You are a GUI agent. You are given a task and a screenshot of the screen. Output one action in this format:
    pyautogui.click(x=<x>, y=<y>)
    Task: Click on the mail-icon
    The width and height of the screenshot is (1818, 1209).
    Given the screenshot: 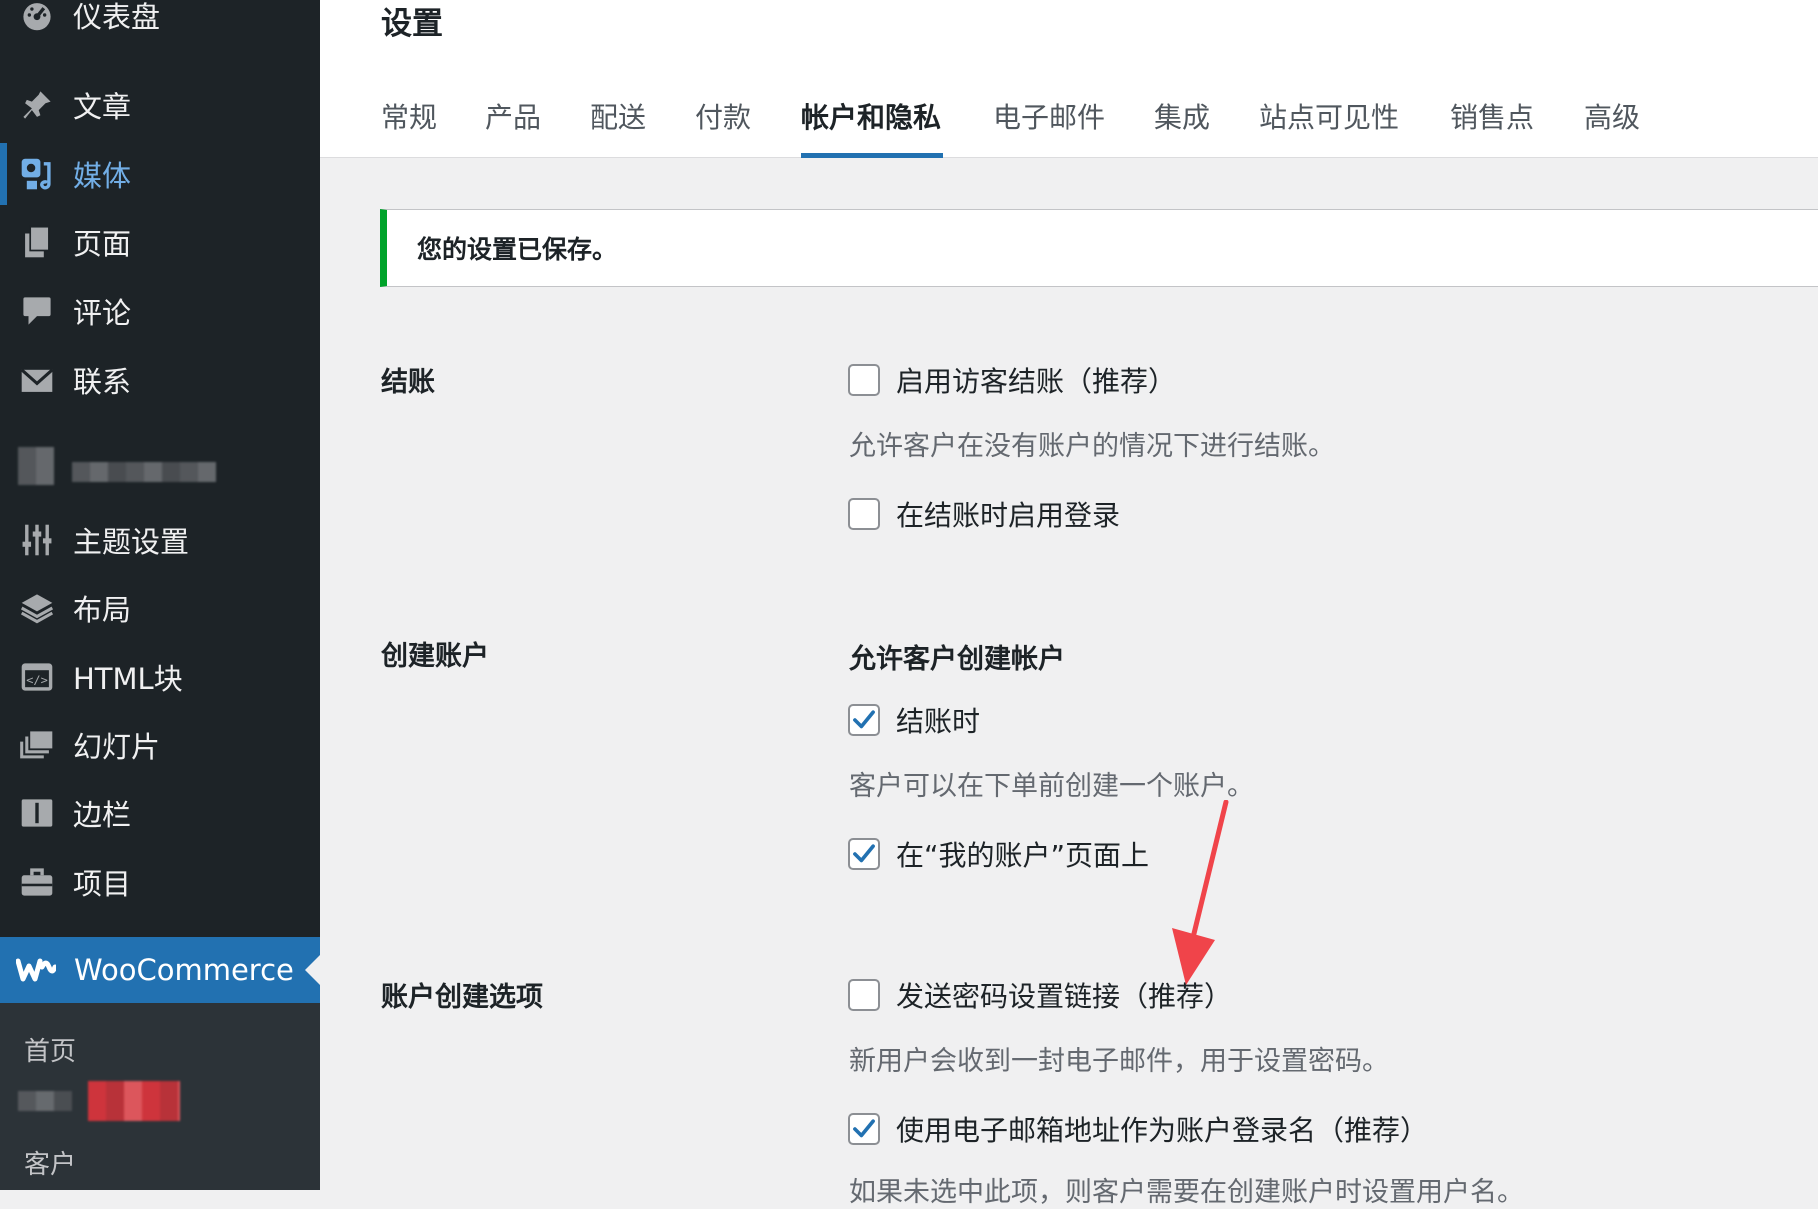 What is the action you would take?
    pyautogui.click(x=37, y=380)
    